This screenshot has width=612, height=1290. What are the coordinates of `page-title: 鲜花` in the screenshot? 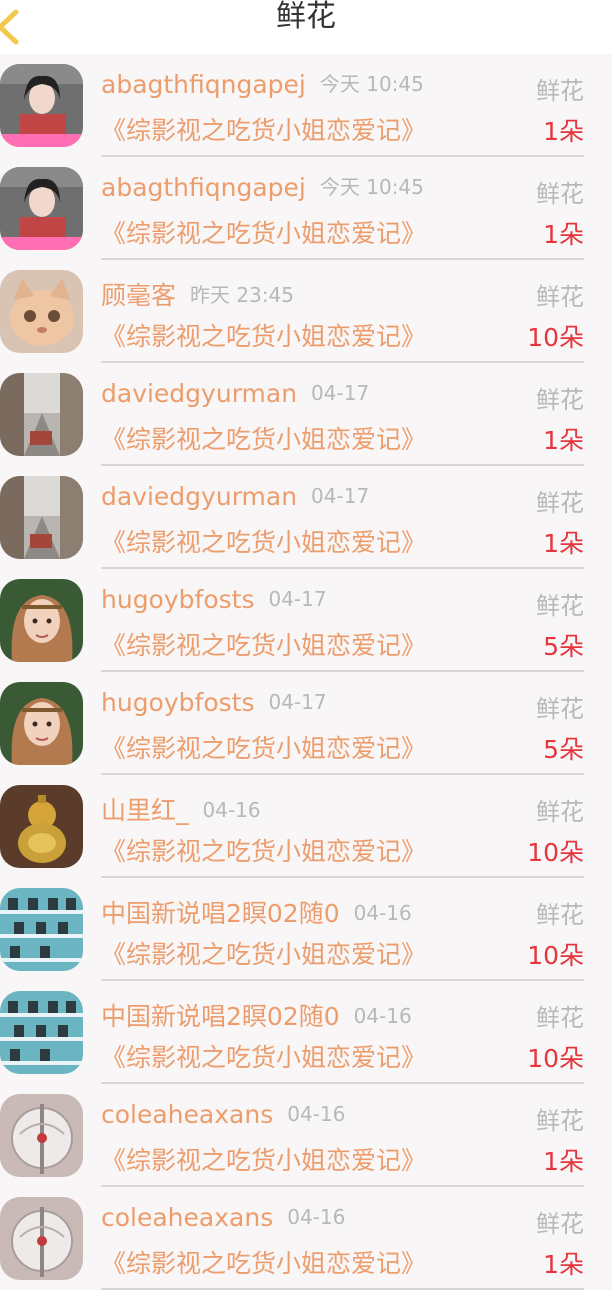 It's located at (306, 17).